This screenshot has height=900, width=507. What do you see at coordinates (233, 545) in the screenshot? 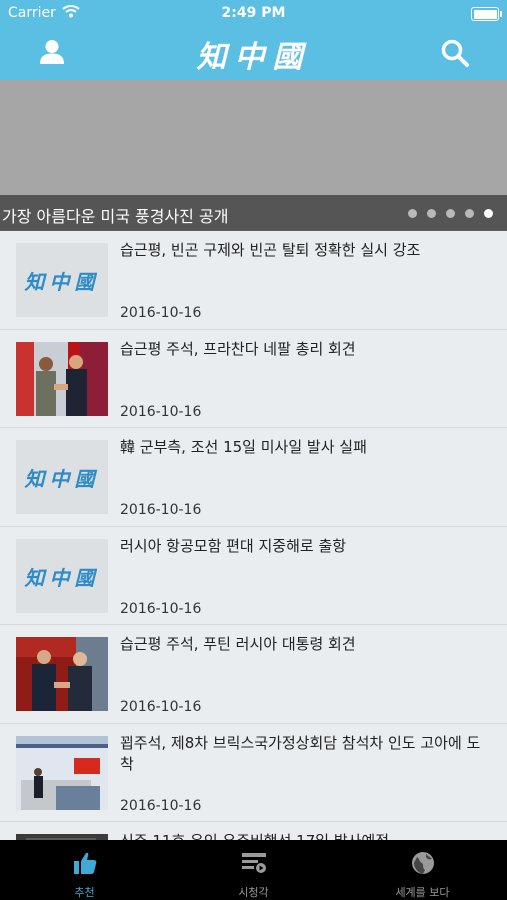
I see `news-title: 러시아 항공모함 편대 지중해로 출항` at bounding box center [233, 545].